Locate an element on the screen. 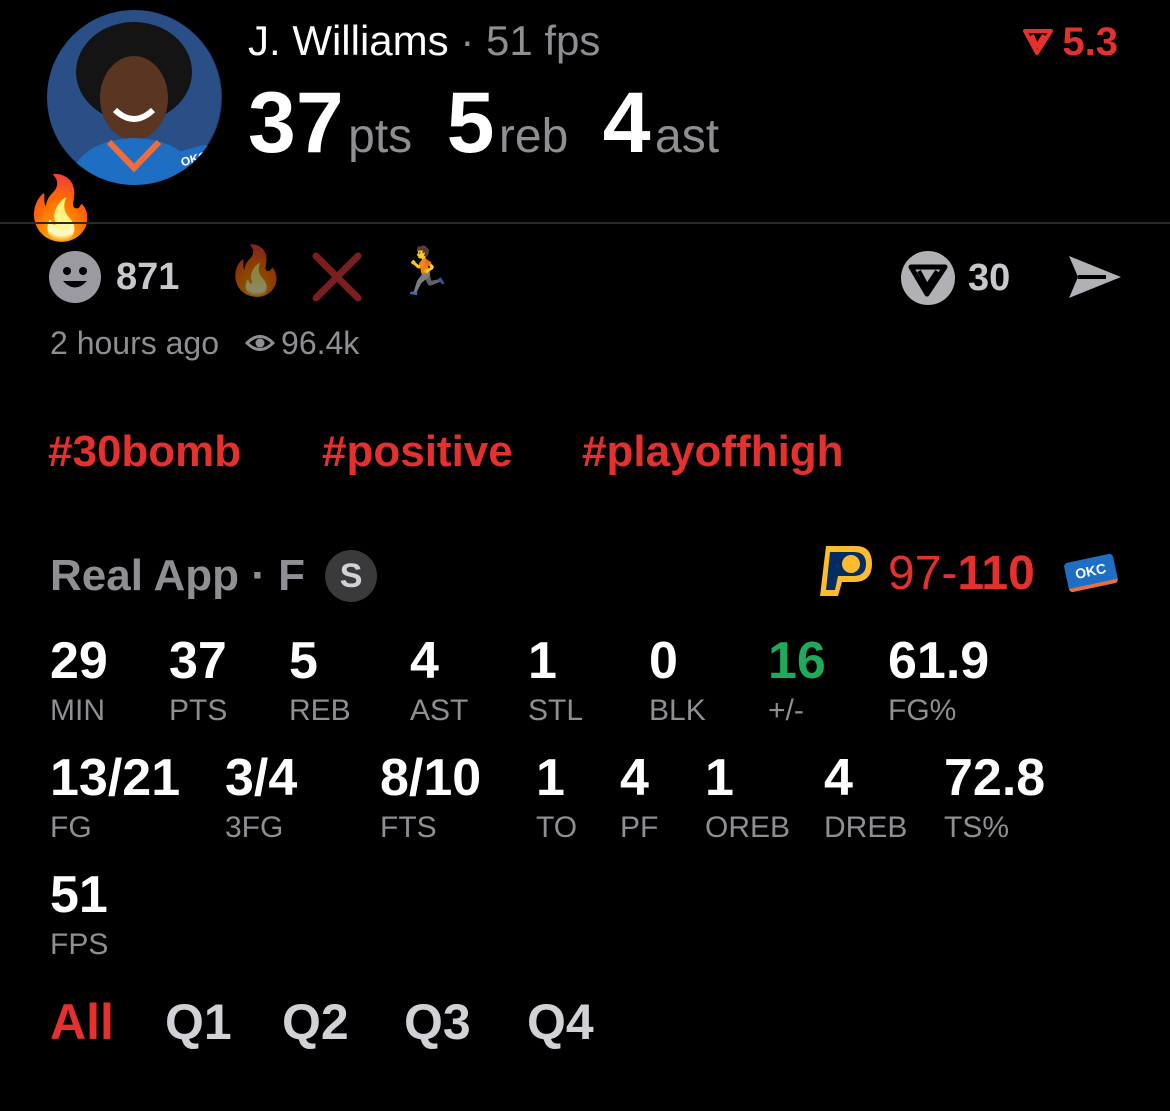  player-header: J. Williams · 51 fps is located at coordinates (424, 41).